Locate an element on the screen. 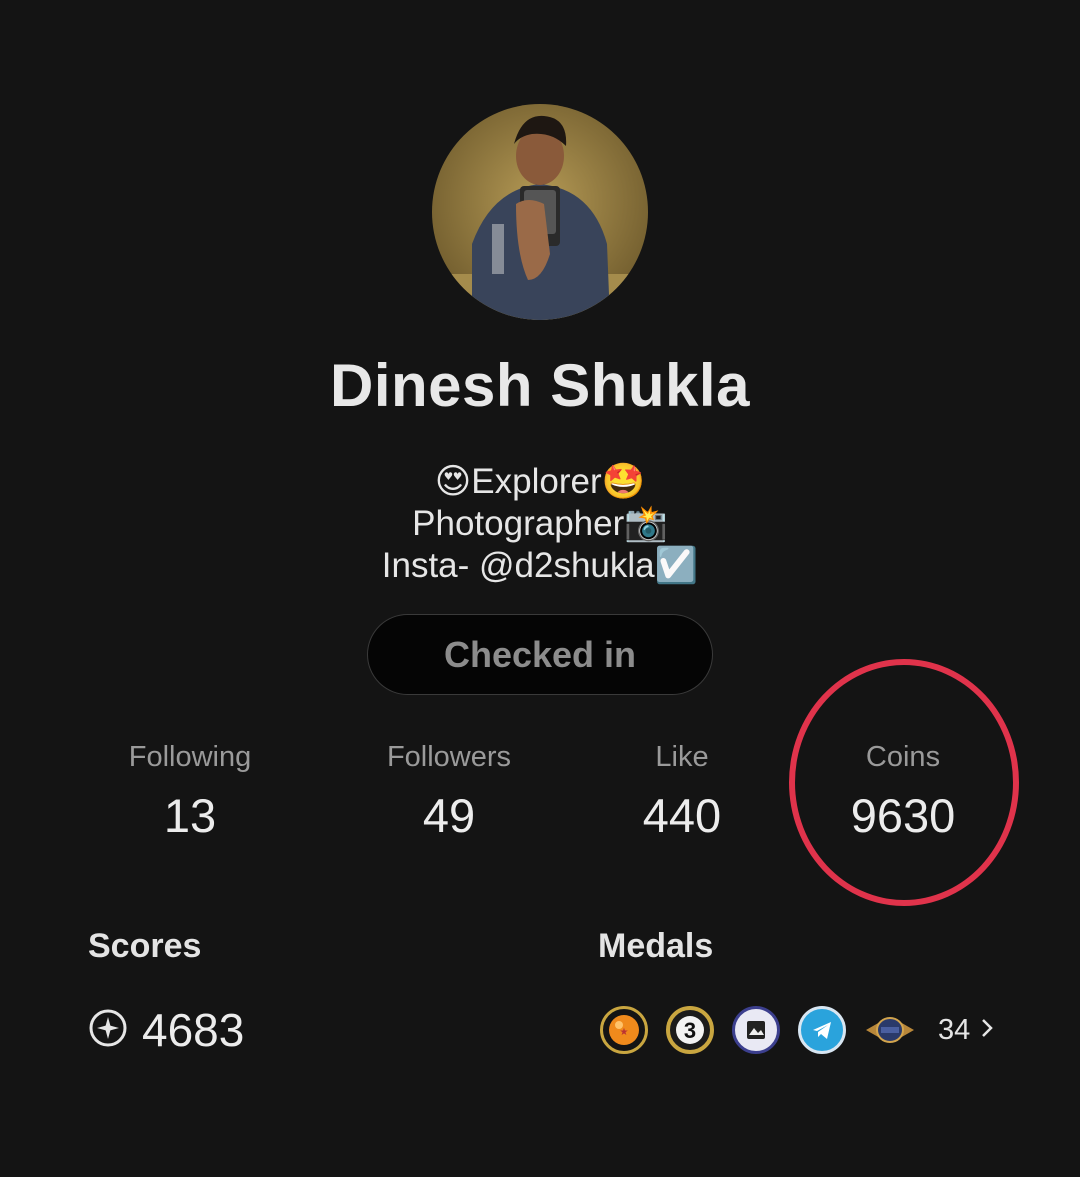  scores-title: Scores is located at coordinates (145, 946).